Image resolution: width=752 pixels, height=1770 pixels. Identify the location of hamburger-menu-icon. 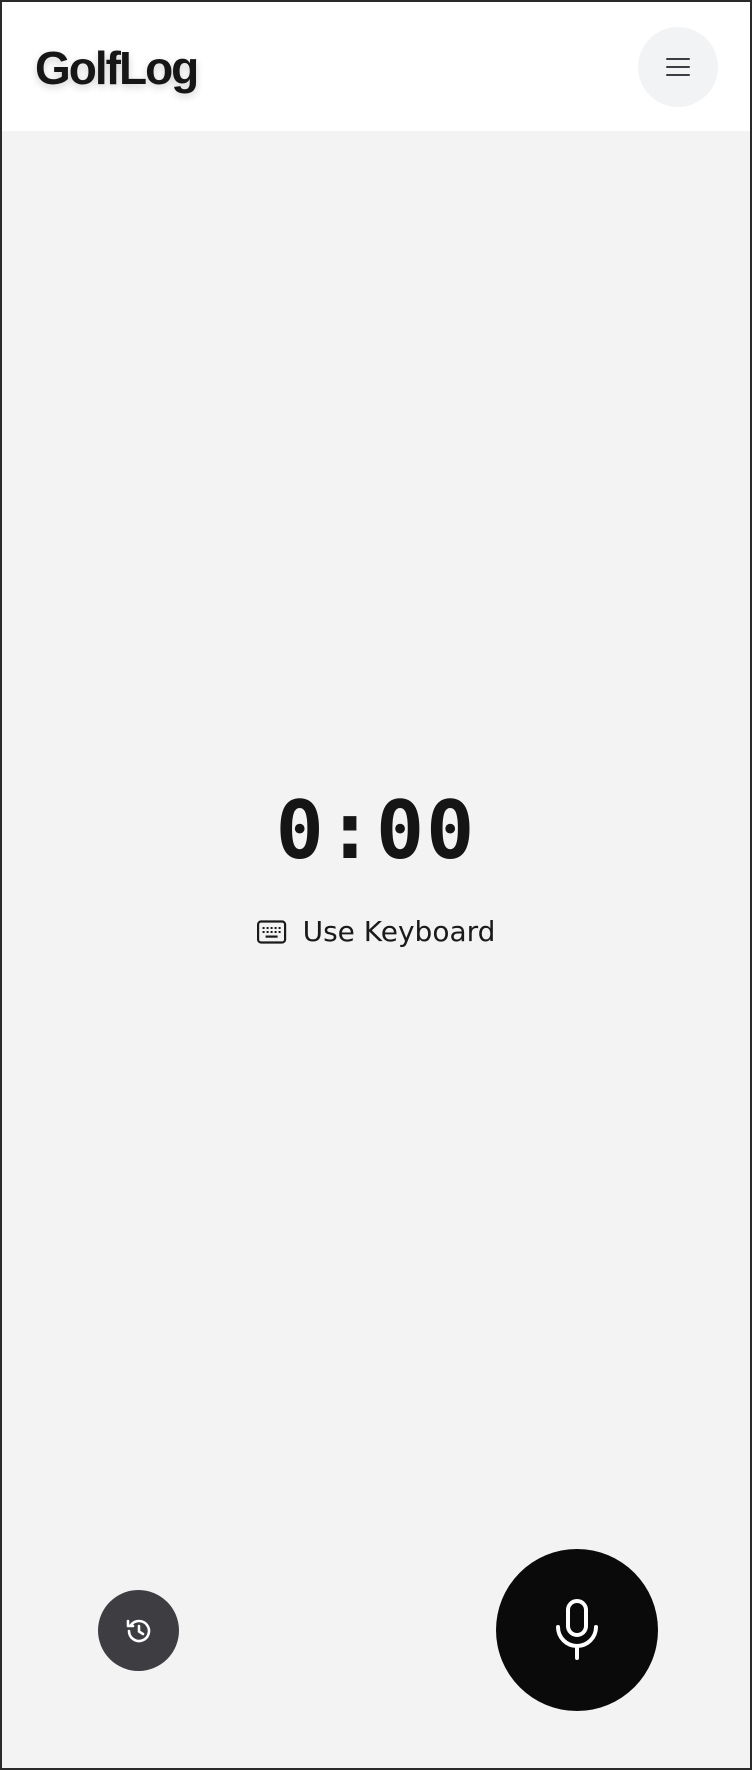
(678, 67).